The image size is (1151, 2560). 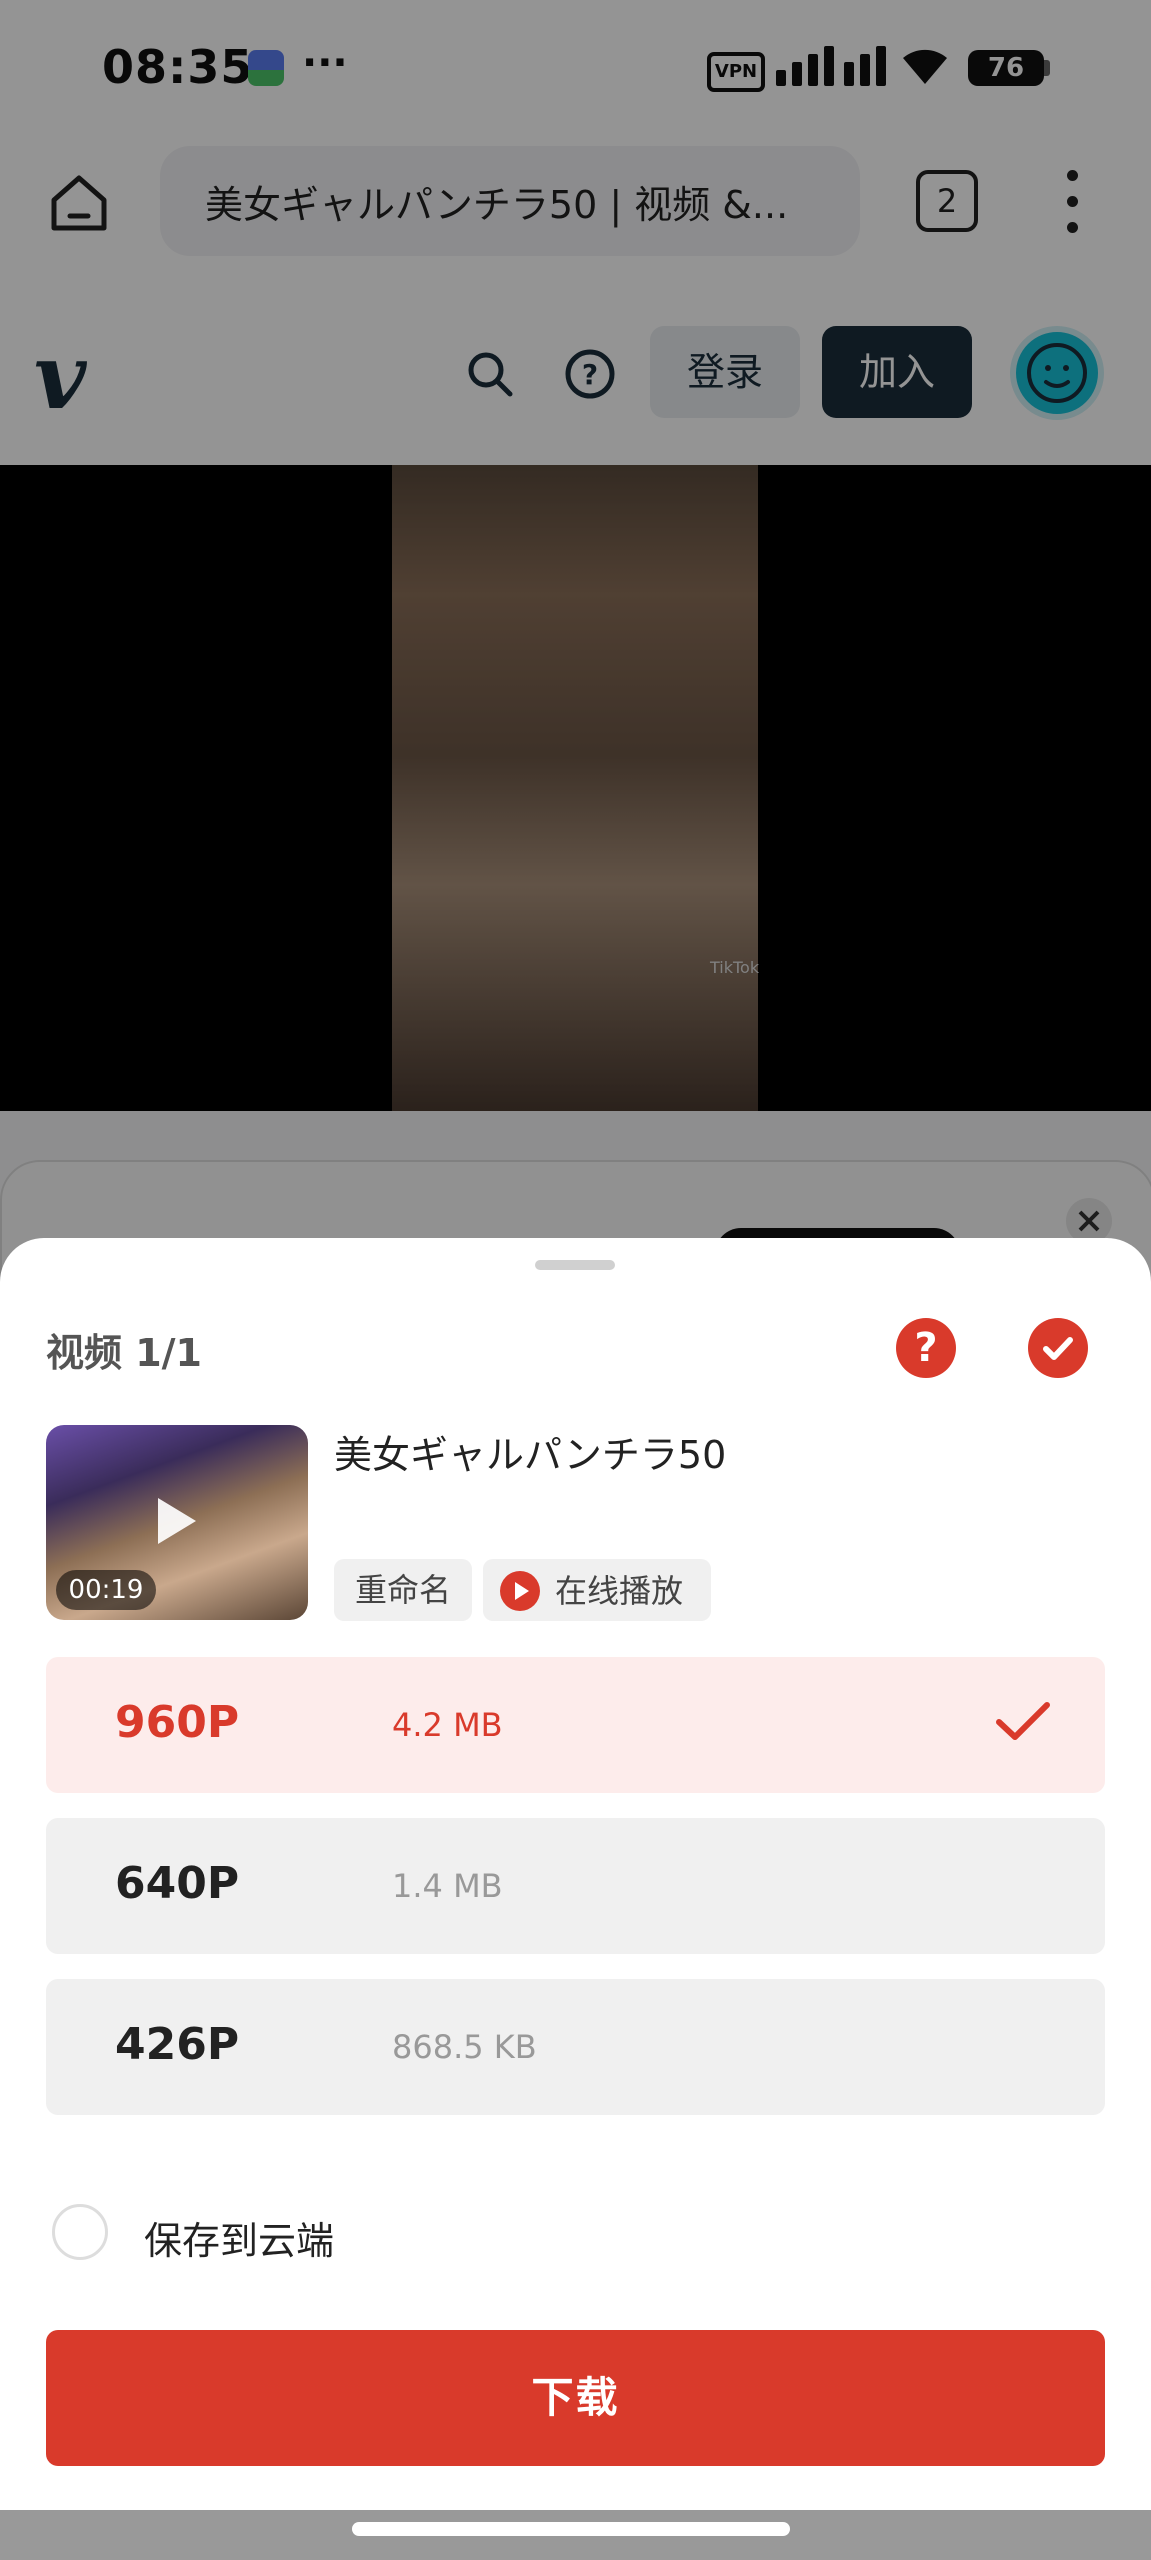 I want to click on home-gesture-bar, so click(x=571, y=2529).